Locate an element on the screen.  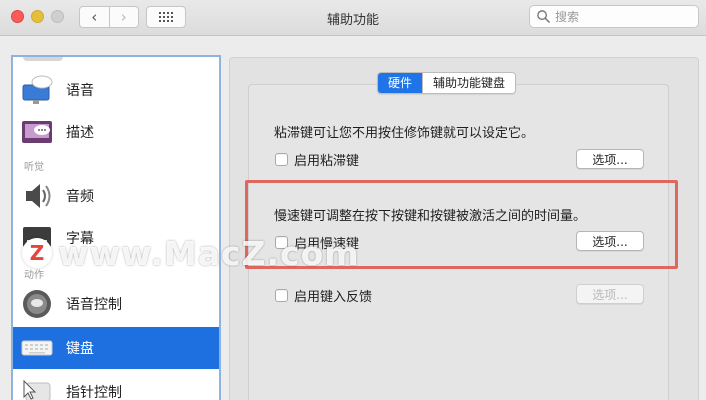
tab-hardware: 硬件 is located at coordinates (400, 83).